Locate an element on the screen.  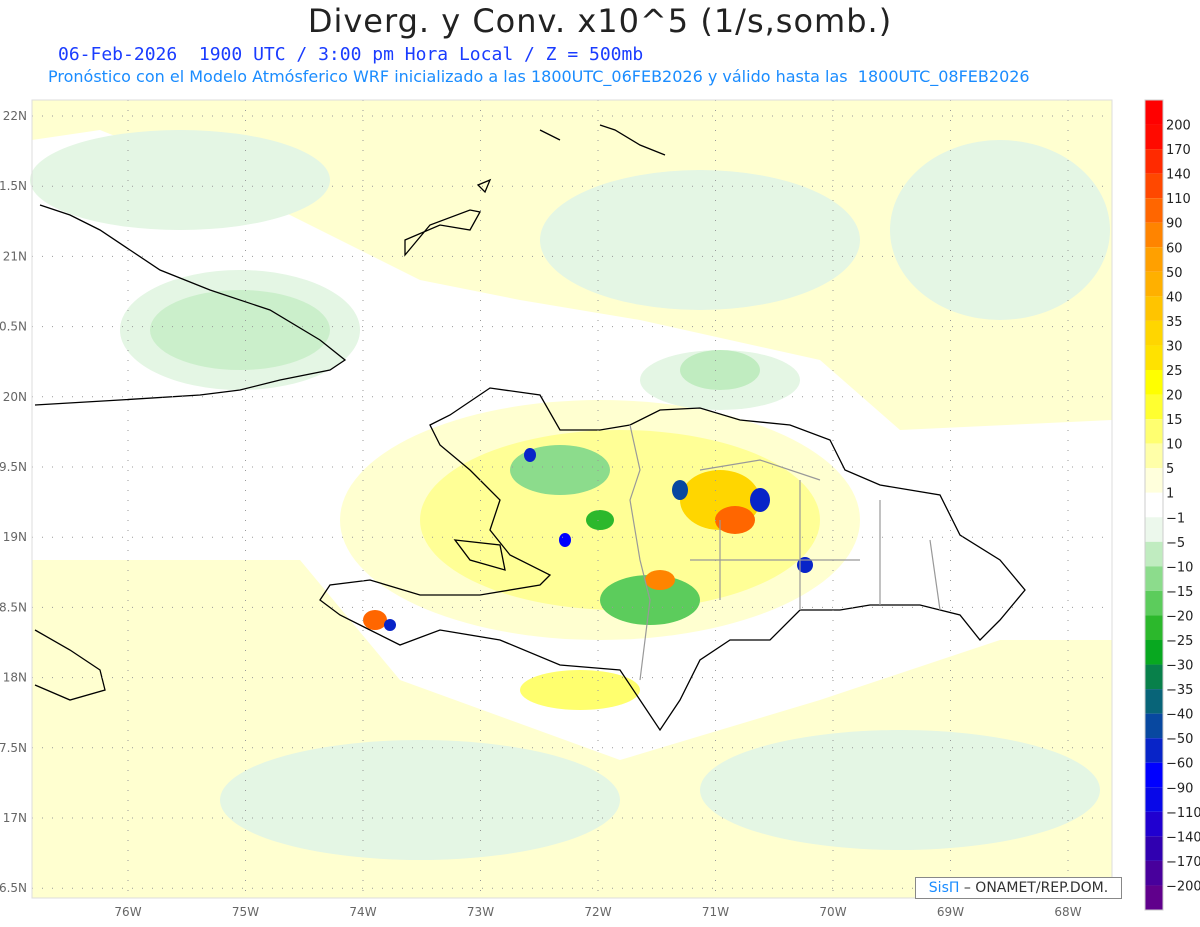
colorbar-label: −140 is located at coordinates (1183, 837).